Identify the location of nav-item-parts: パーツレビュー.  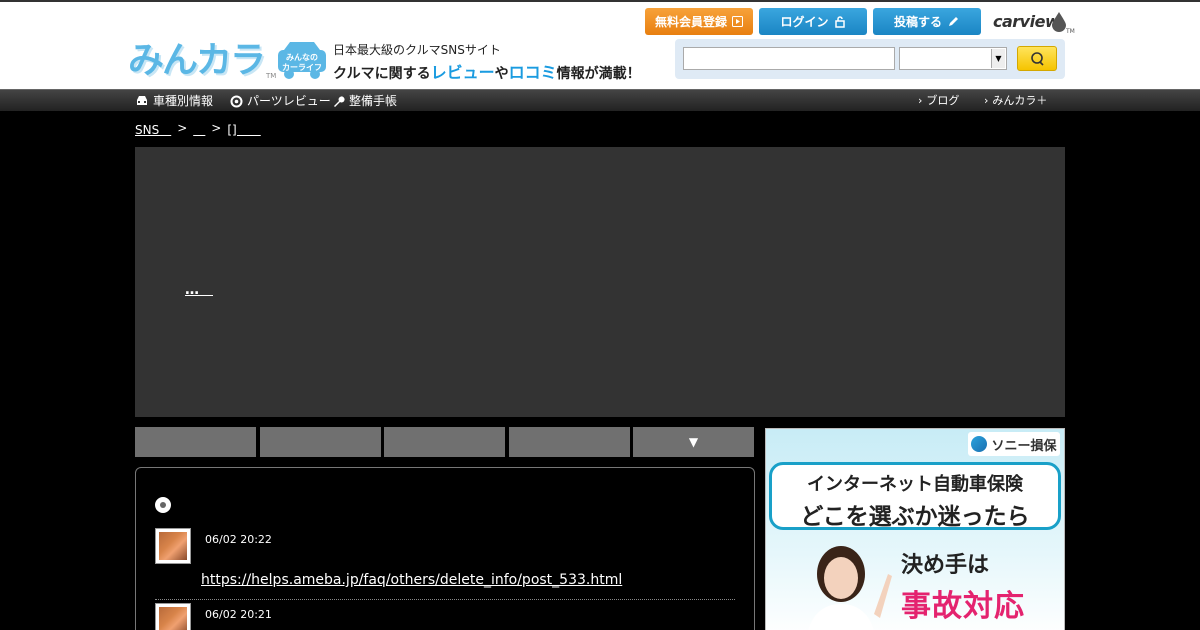
(280, 101).